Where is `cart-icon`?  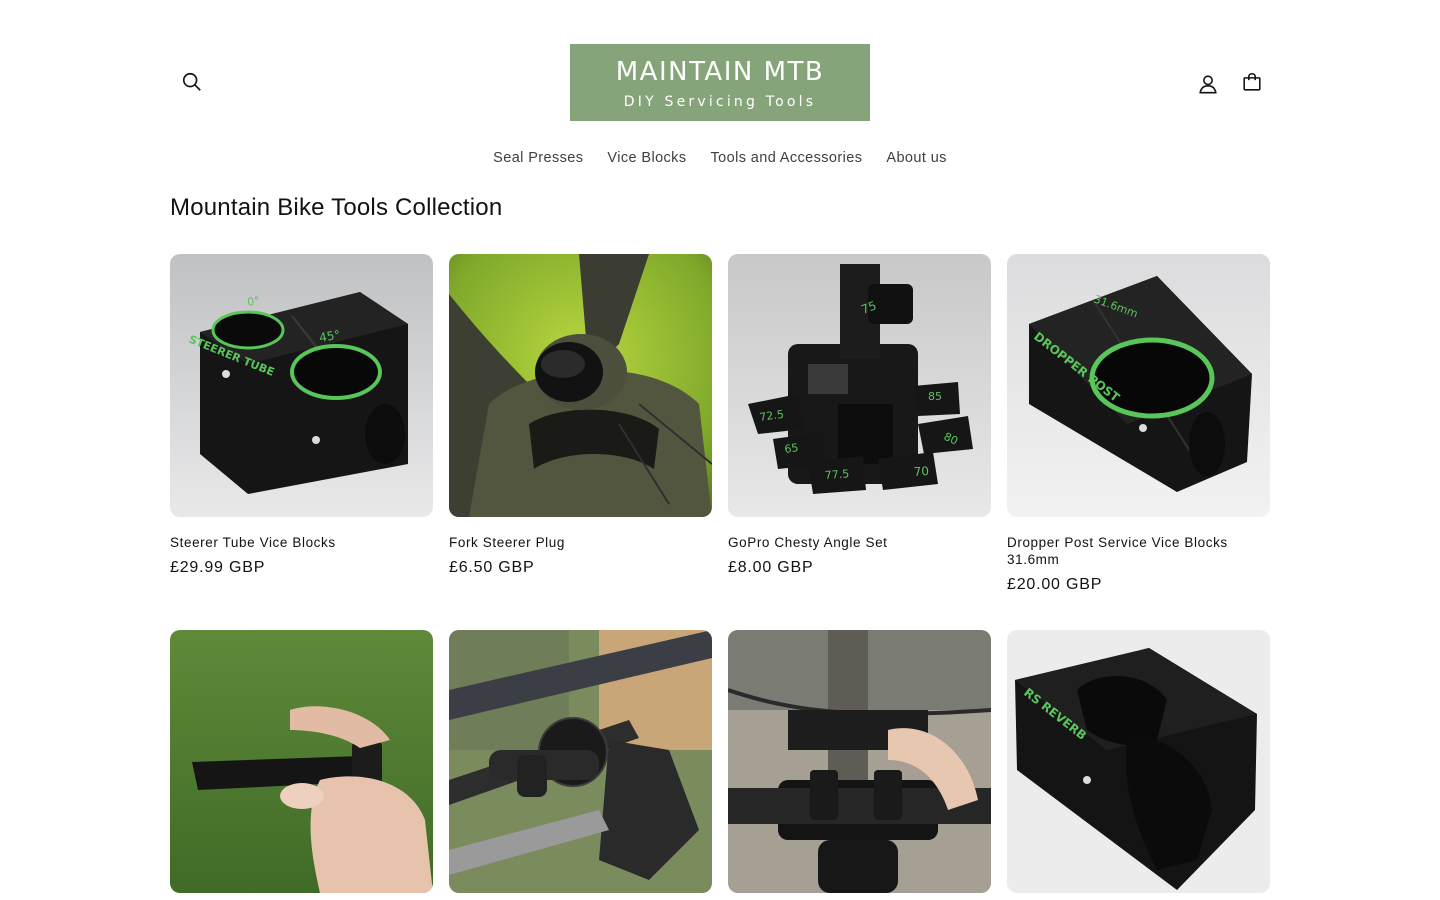 cart-icon is located at coordinates (1252, 81).